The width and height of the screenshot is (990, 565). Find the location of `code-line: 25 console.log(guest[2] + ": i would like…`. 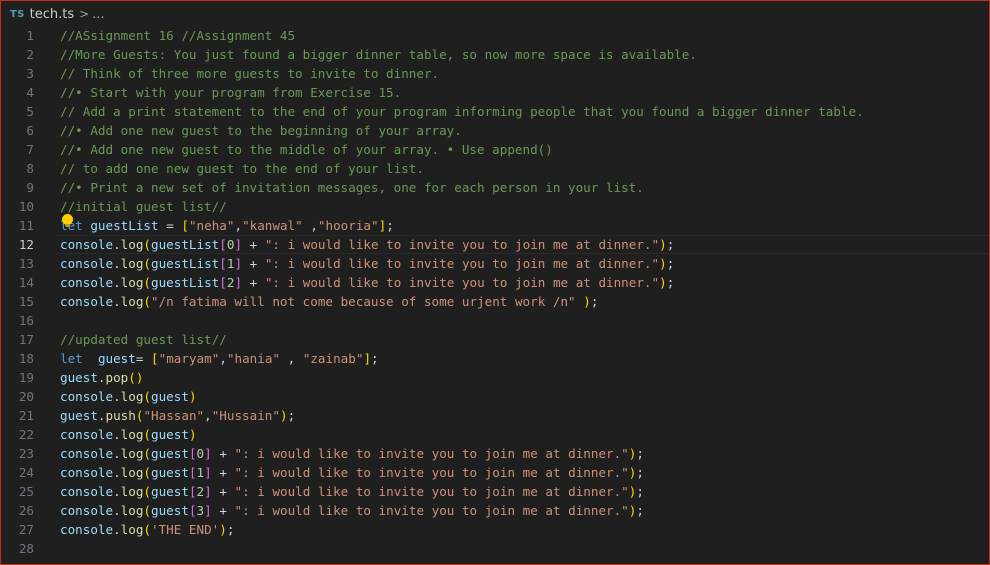

code-line: 25 console.log(guest[2] + ": i would like… is located at coordinates (495, 491).